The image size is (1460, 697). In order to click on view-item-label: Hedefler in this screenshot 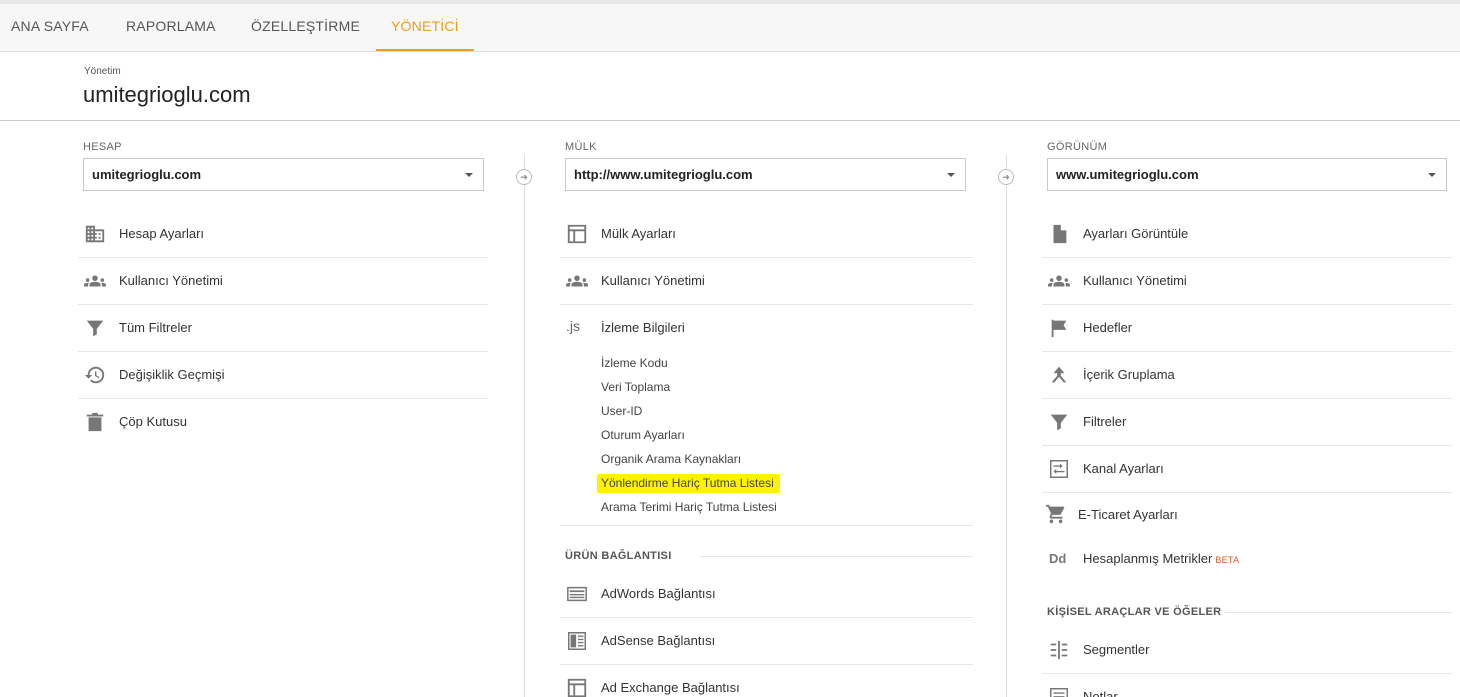, I will do `click(1108, 327)`.